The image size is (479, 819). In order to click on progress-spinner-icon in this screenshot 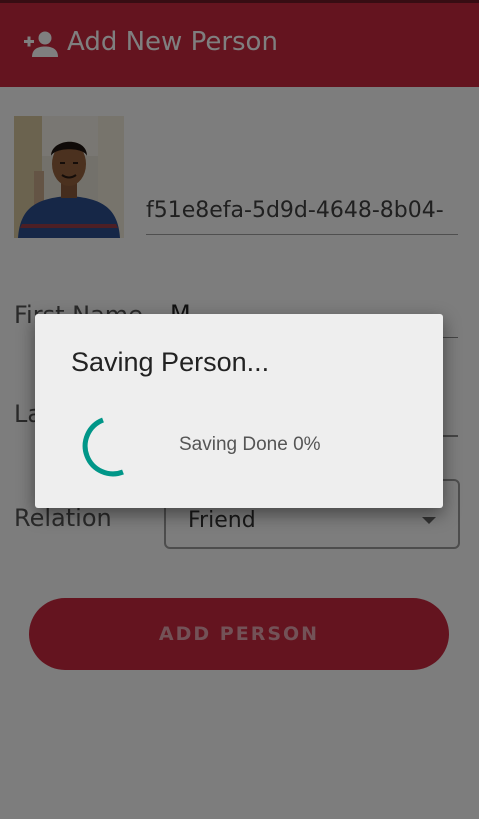, I will do `click(103, 446)`.